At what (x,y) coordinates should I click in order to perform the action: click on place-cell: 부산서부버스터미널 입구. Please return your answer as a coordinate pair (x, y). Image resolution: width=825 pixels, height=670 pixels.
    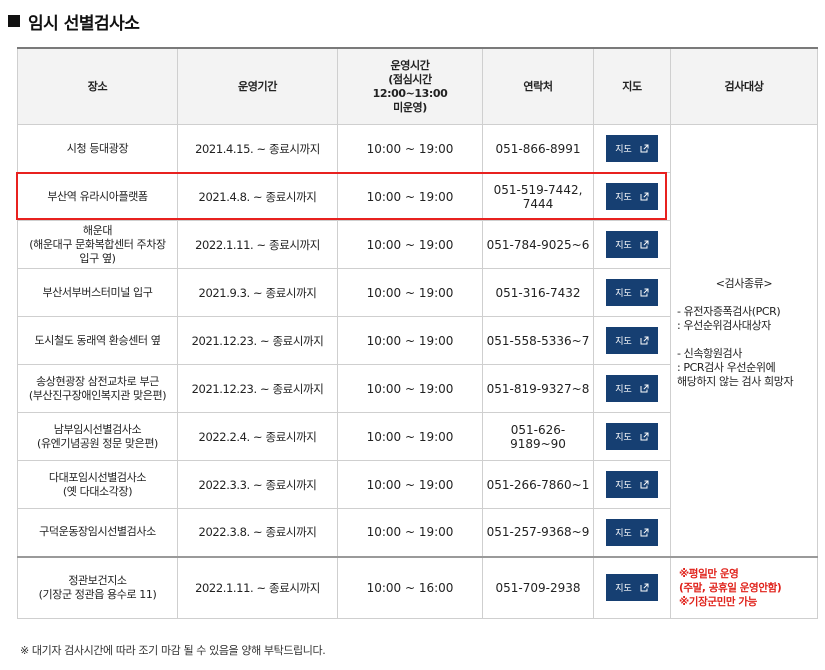
    Looking at the image, I should click on (97, 292).